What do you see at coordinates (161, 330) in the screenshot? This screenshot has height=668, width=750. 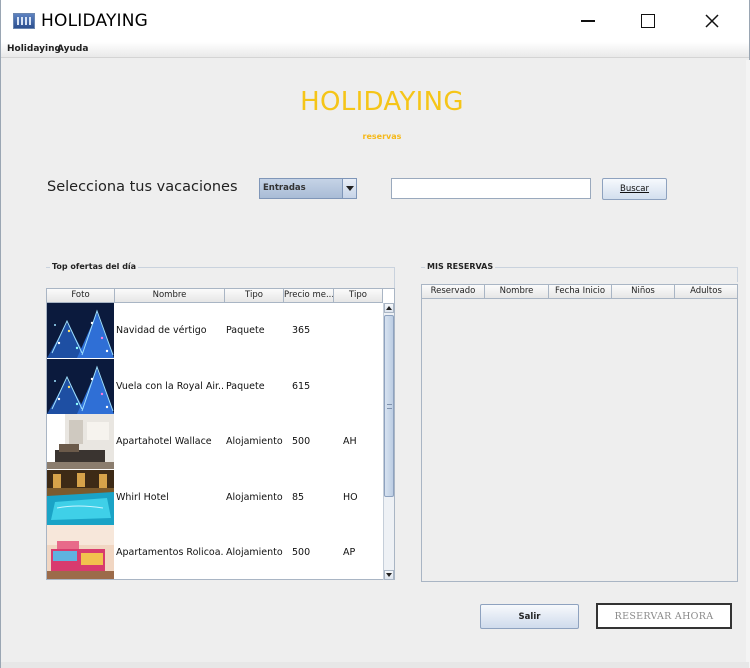 I see `offer-name: Navidad de vértigo` at bounding box center [161, 330].